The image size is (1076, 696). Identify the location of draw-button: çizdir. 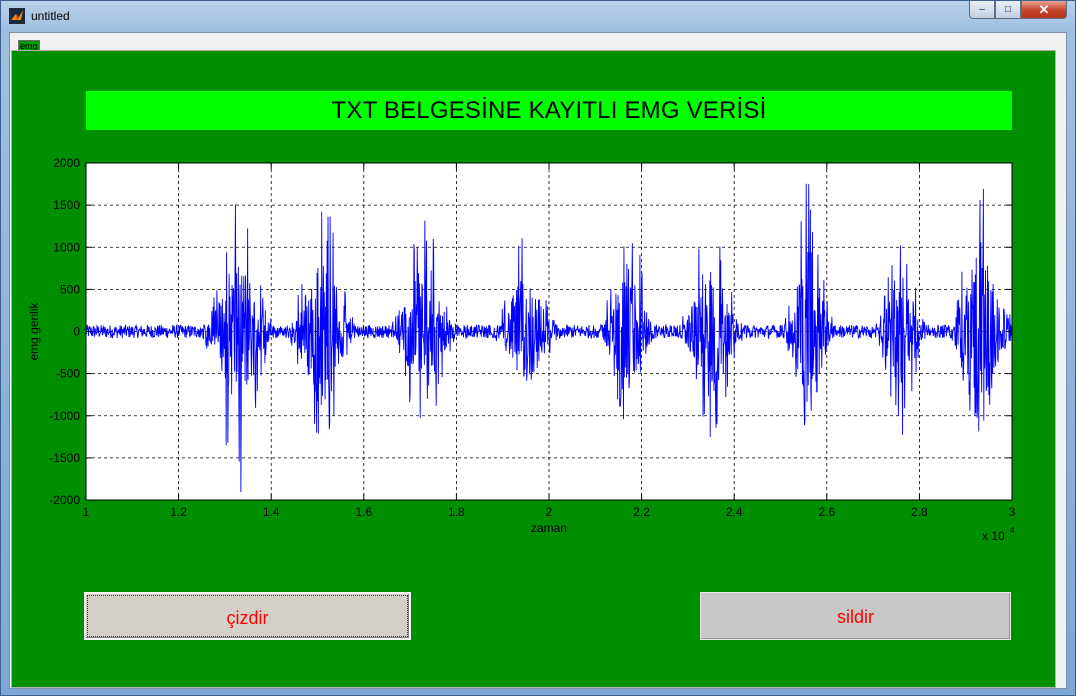
(247, 616).